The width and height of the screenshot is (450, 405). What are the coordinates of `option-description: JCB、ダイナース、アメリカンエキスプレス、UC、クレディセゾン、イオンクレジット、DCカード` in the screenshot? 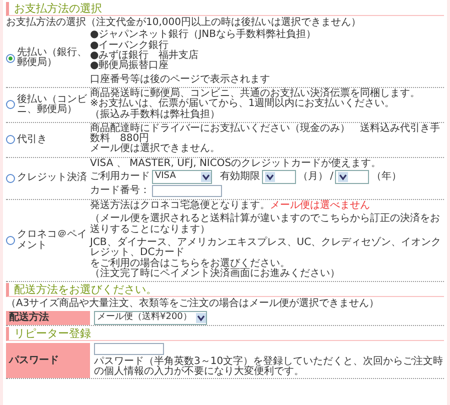 It's located at (266, 248).